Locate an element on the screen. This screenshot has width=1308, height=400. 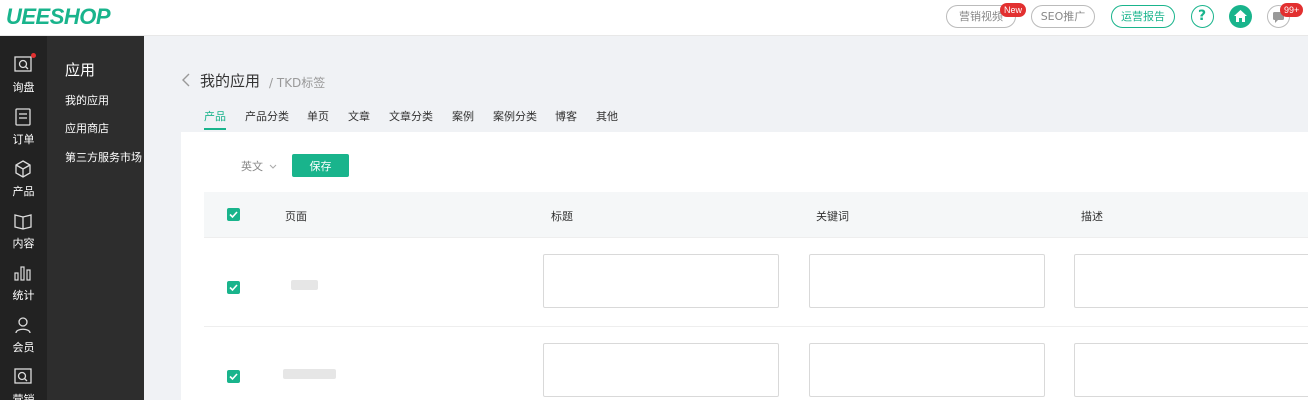
sidebar-item-third-party-market: 第三方服务市场 is located at coordinates (103, 157).